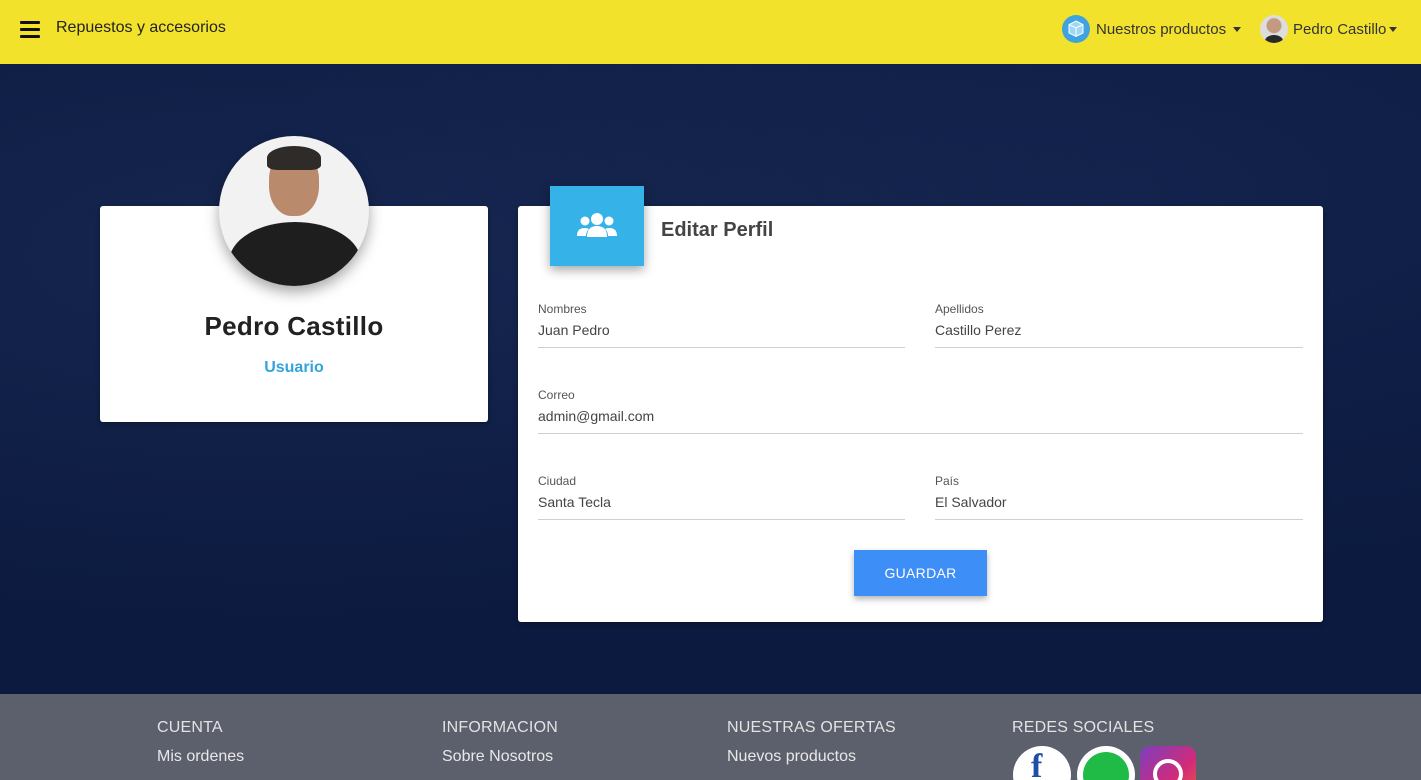 Image resolution: width=1421 pixels, height=780 pixels. I want to click on profile-name: Pedro Castillo, so click(294, 326).